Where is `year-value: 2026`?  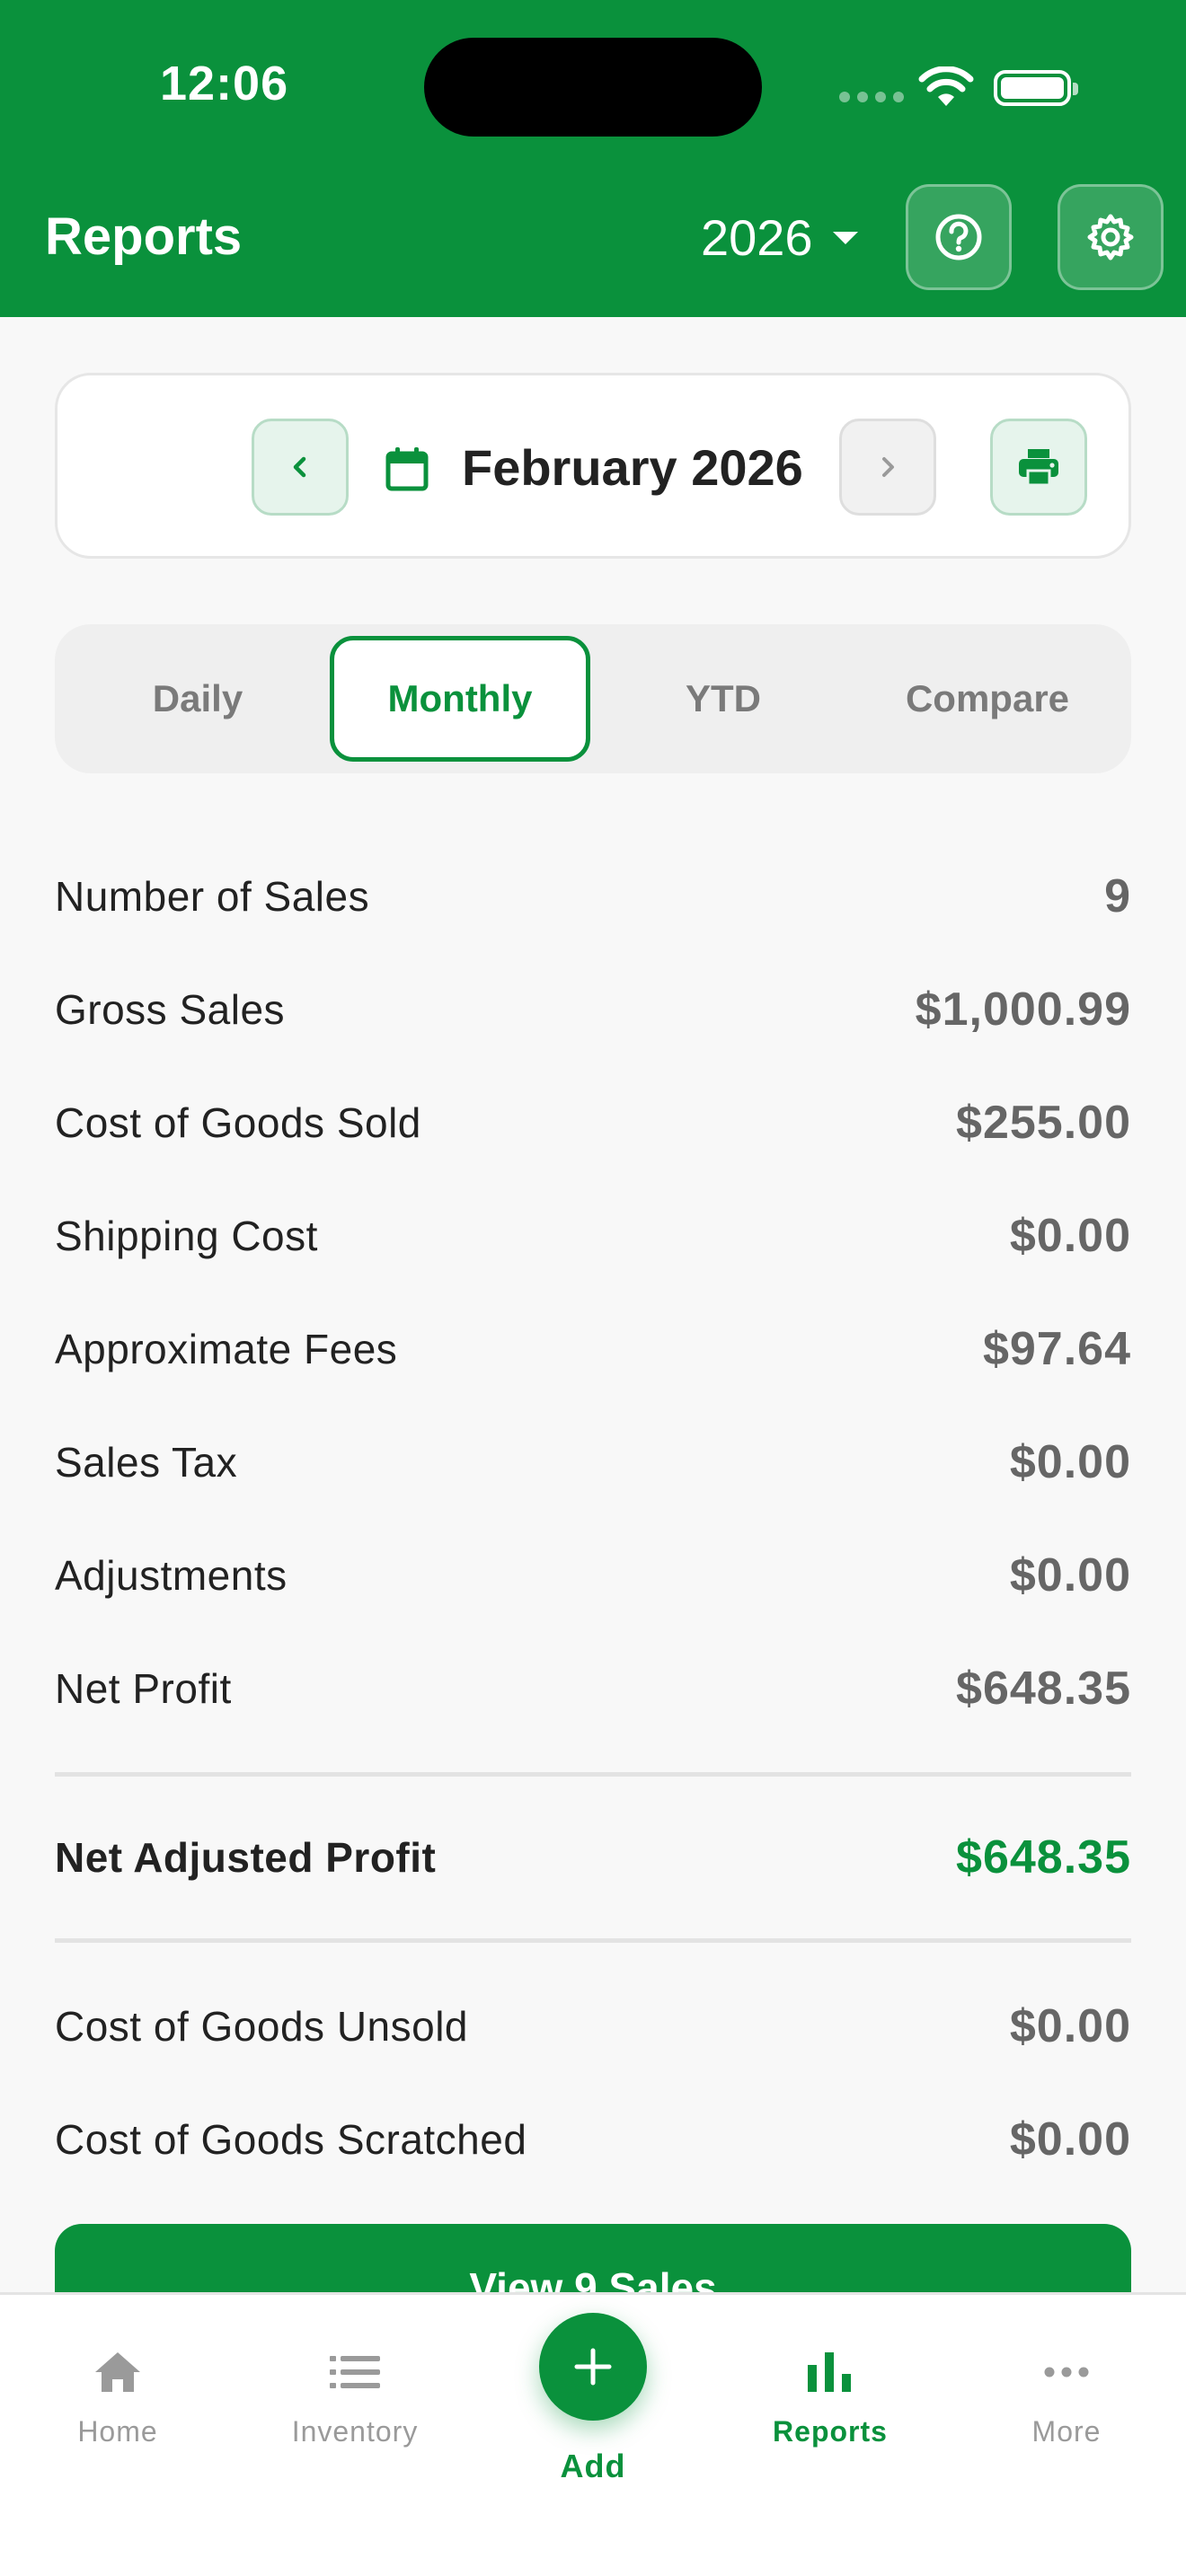 year-value: 2026 is located at coordinates (757, 237).